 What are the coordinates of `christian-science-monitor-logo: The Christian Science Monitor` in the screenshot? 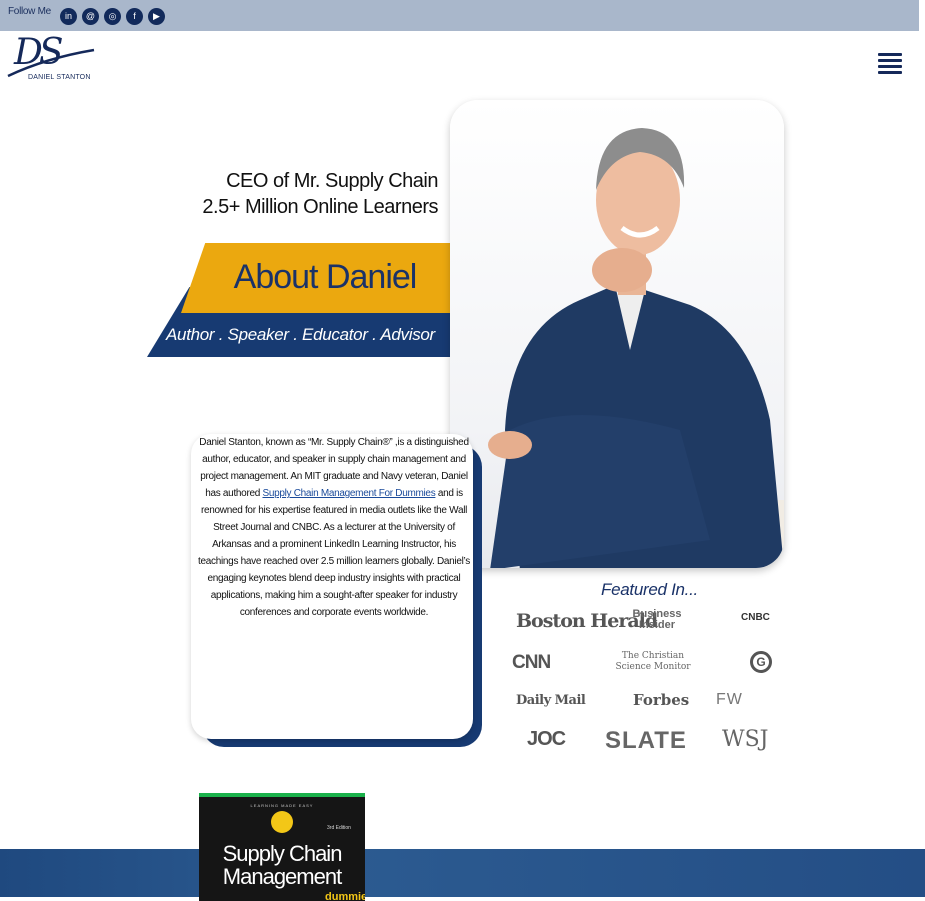 It's located at (653, 661).